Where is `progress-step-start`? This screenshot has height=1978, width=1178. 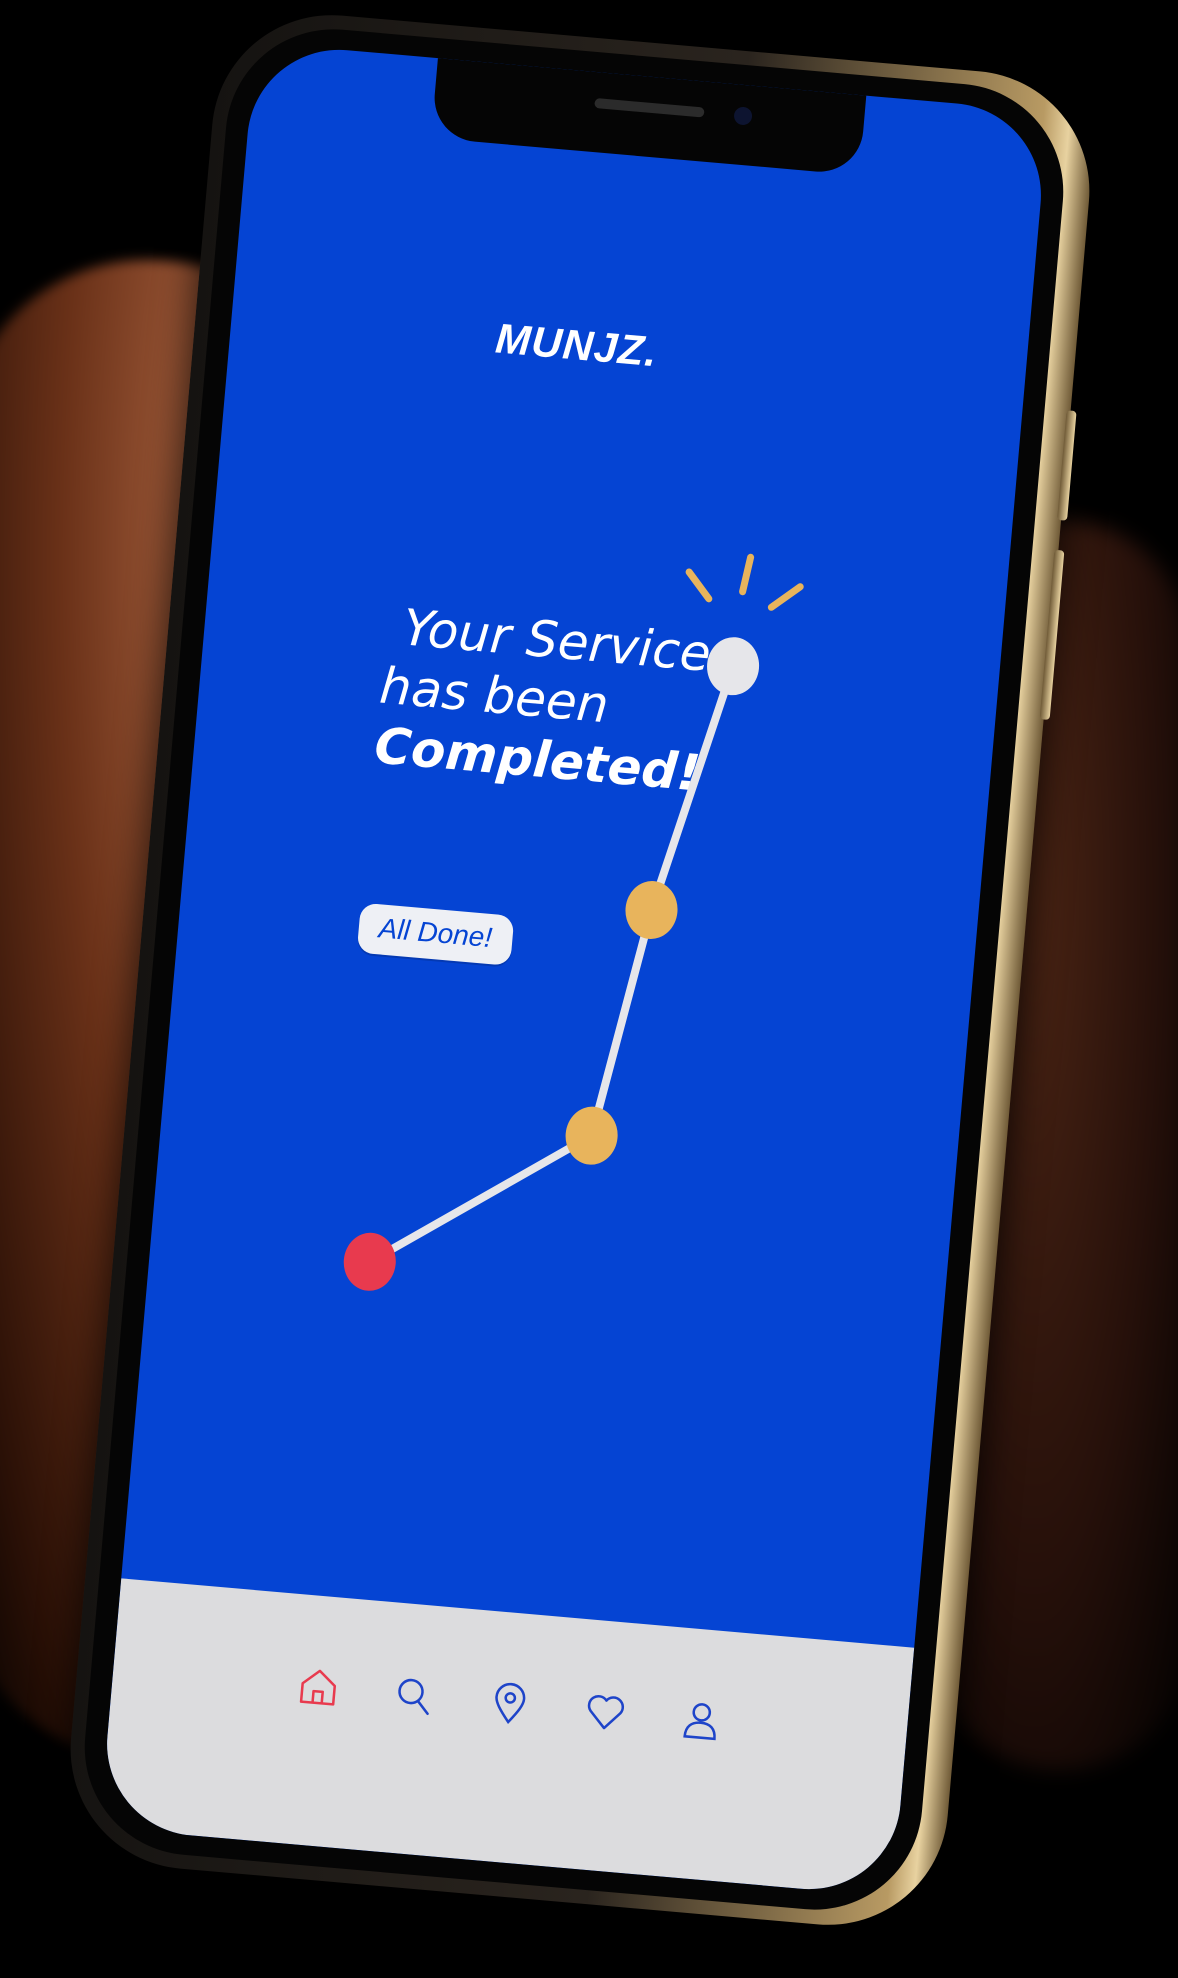 progress-step-start is located at coordinates (369, 1261).